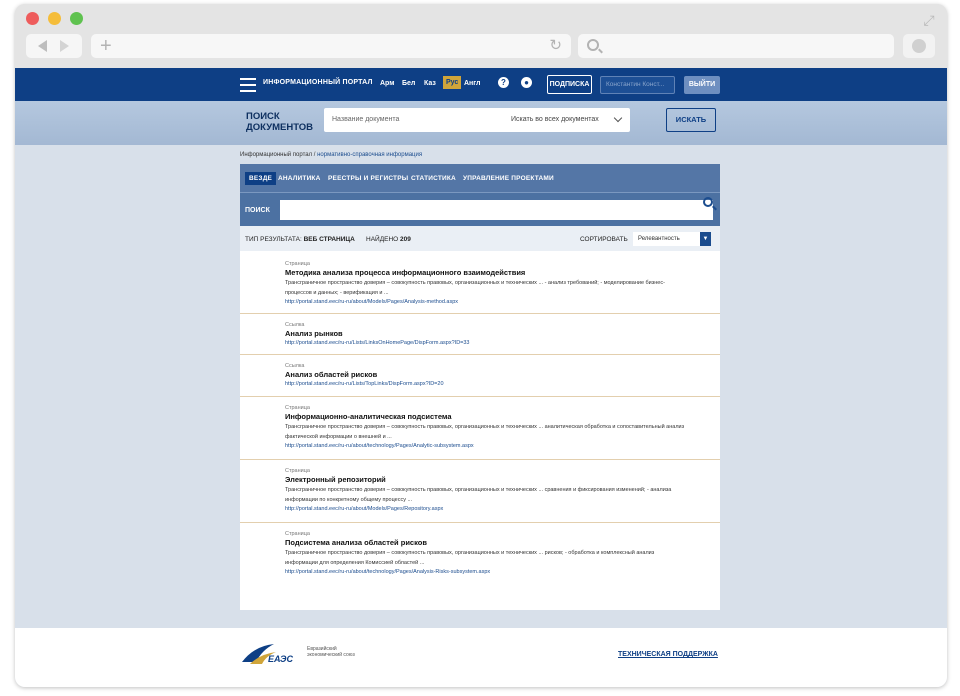 The height and width of the screenshot is (696, 960). What do you see at coordinates (705, 239) in the screenshot?
I see `chevron-down-icon: ▼` at bounding box center [705, 239].